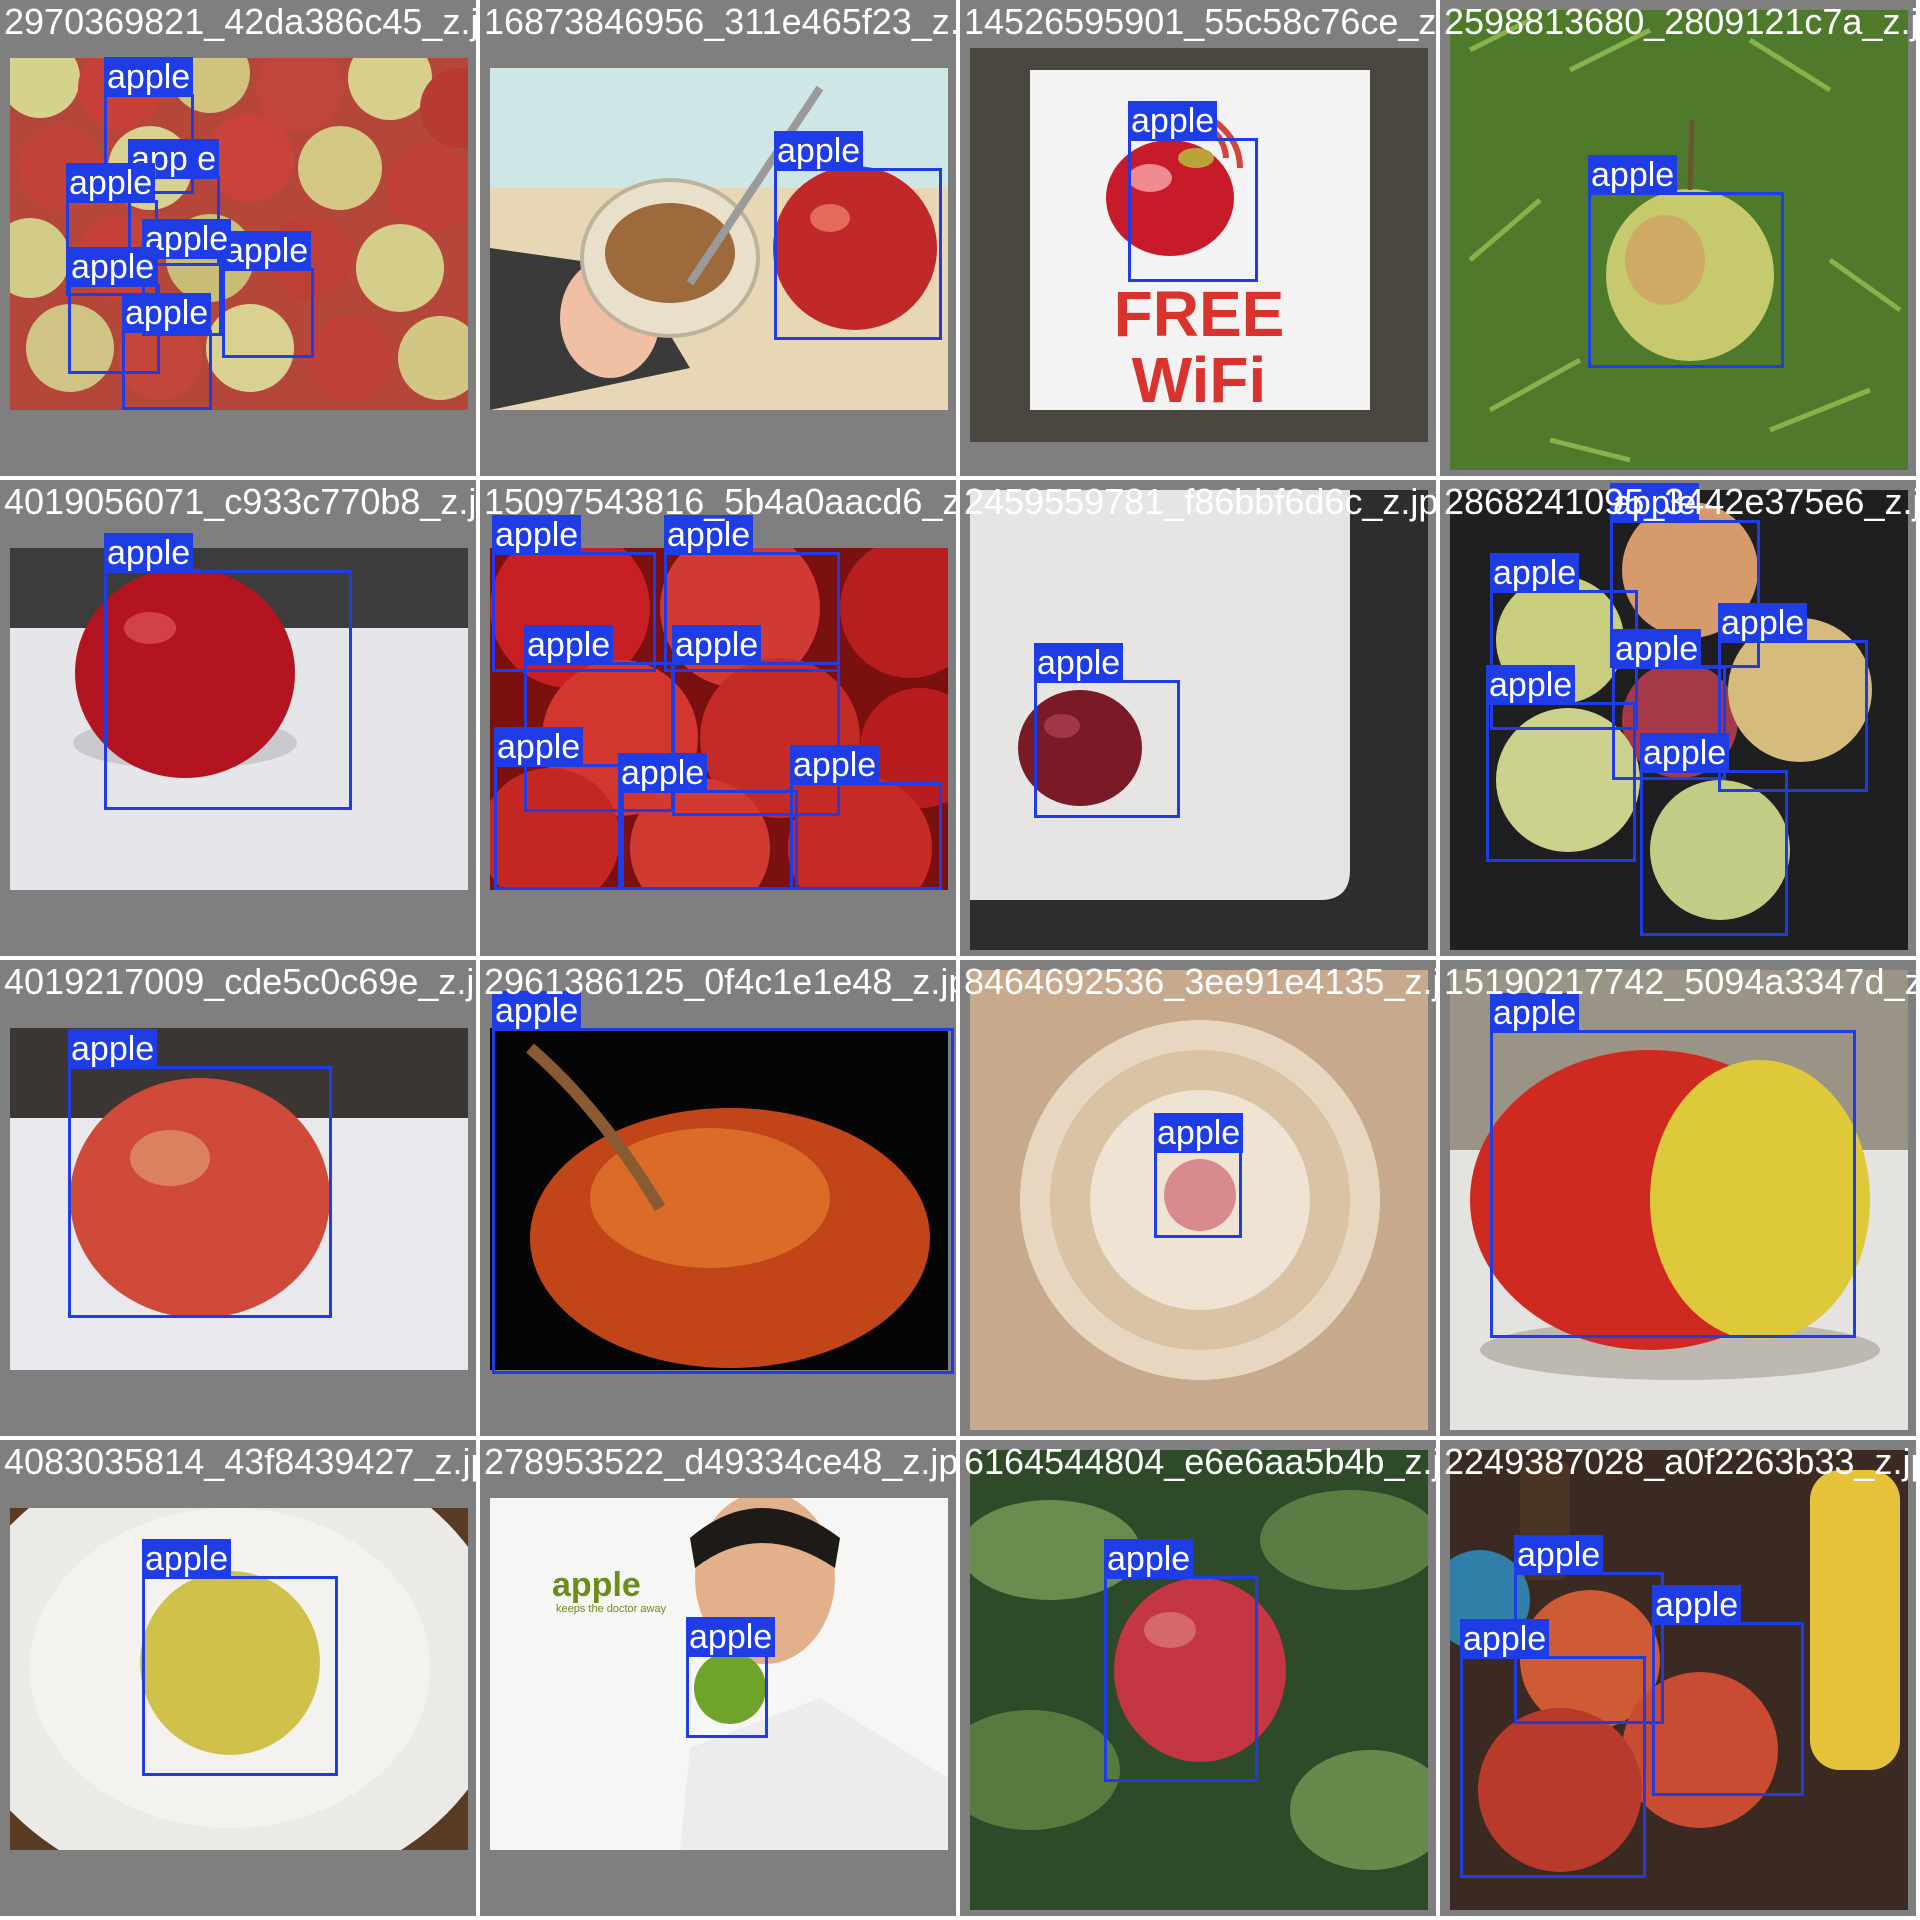  Describe the element at coordinates (1200, 501) in the screenshot. I see `tile-filename: 2459559781_f86bbf6d6c_z.jpg` at that location.